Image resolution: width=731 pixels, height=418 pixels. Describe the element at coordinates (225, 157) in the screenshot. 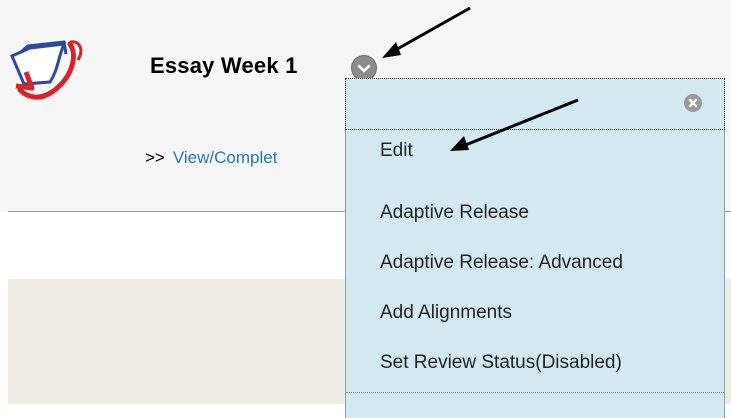

I see `view-complete-link: View/Complet` at that location.